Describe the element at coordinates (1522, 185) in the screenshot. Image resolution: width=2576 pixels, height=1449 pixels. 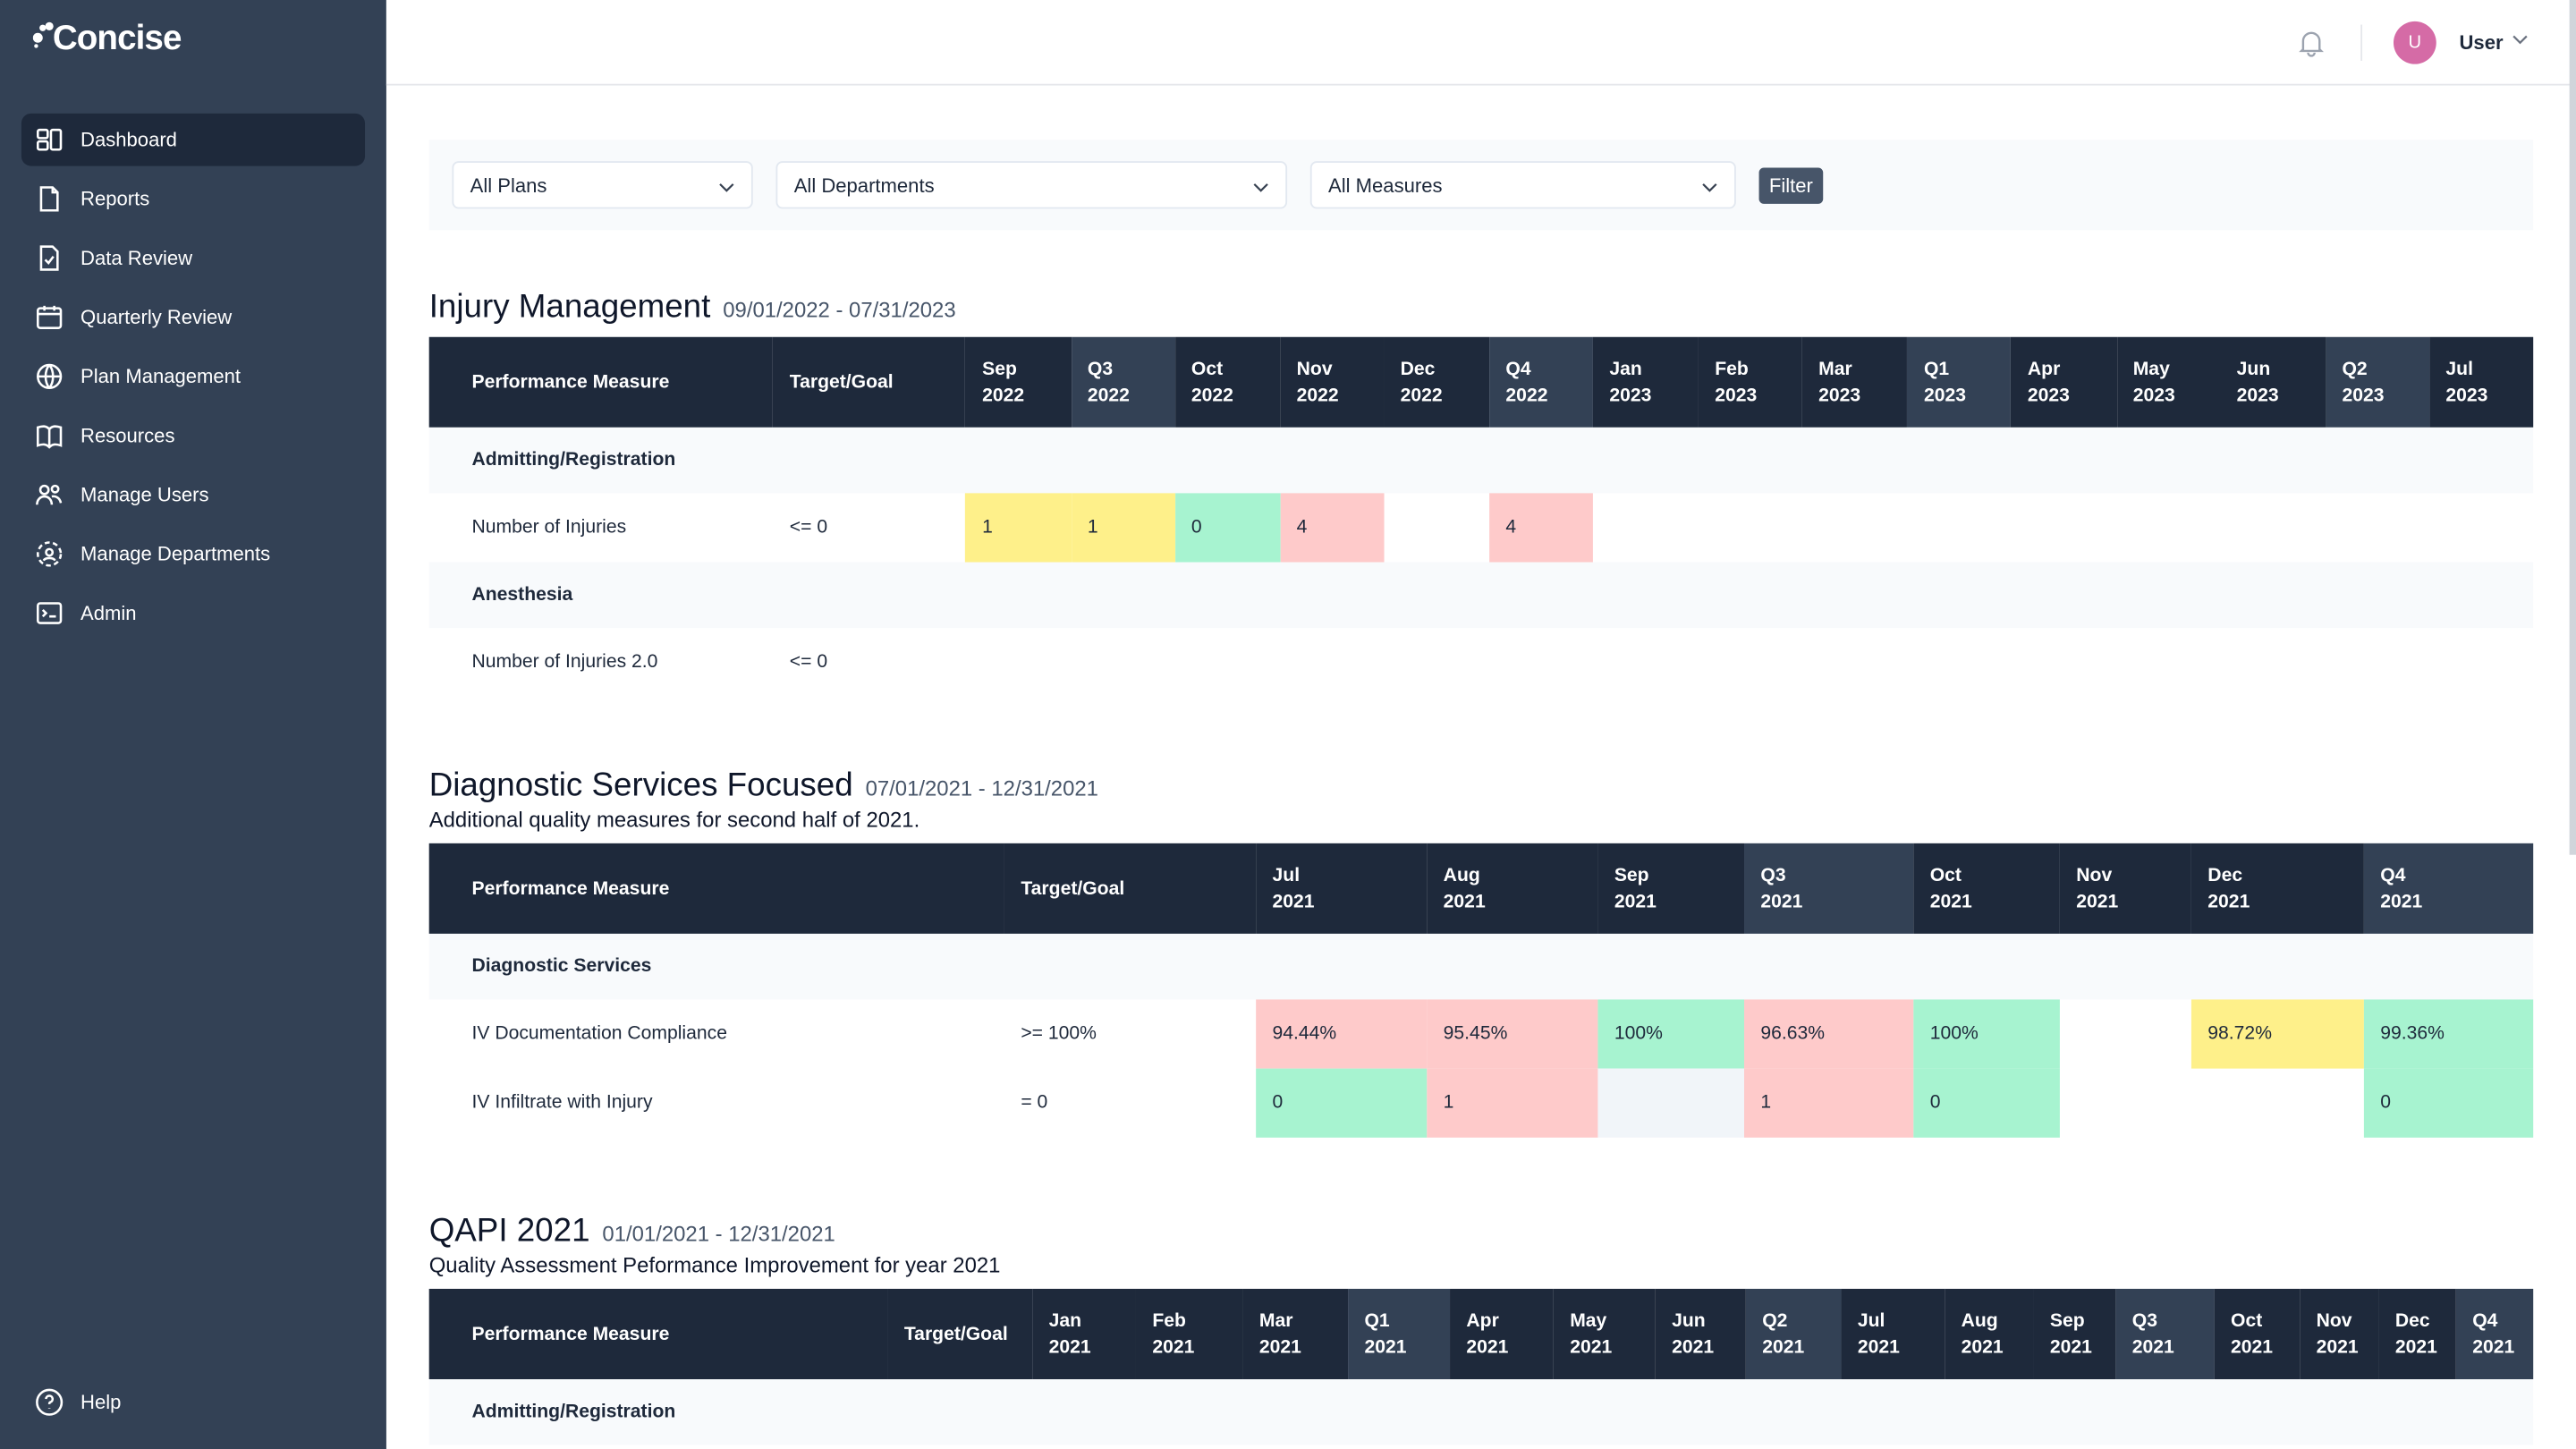
I see `measures-select: All Measures` at that location.